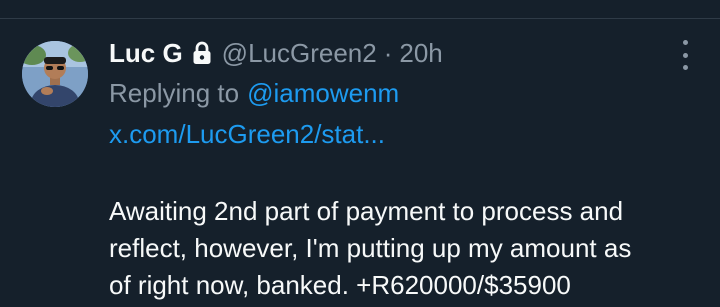 This screenshot has width=720, height=307. I want to click on reply-label: Replying to, so click(174, 92).